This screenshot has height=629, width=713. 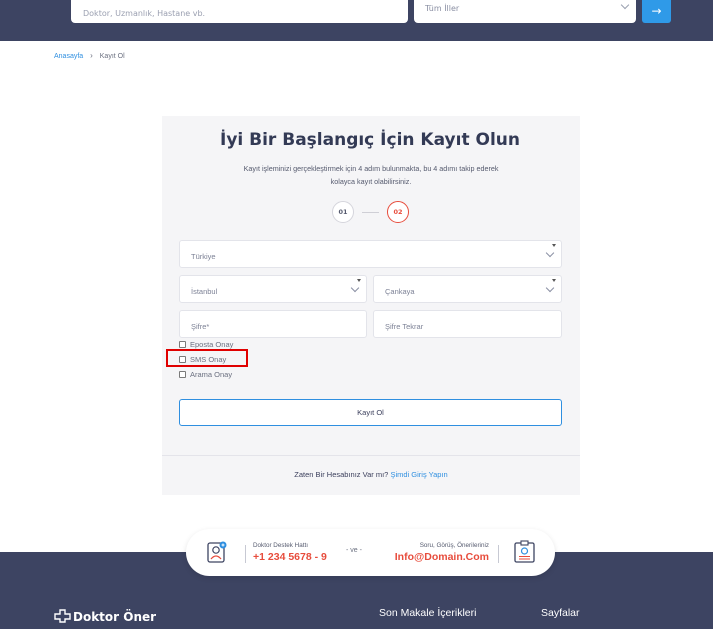 I want to click on medical-cross-icon, so click(x=62, y=616).